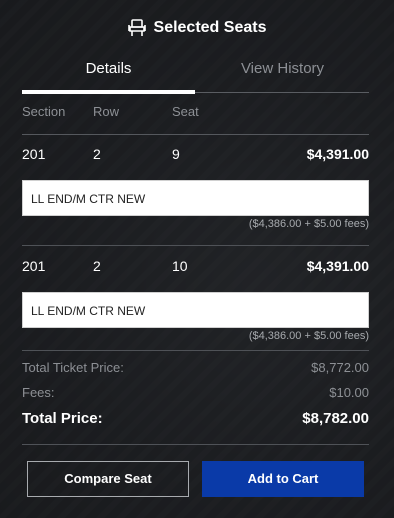 Image resolution: width=394 pixels, height=518 pixels. What do you see at coordinates (335, 418) in the screenshot?
I see `total-price-value: $8,782.00` at bounding box center [335, 418].